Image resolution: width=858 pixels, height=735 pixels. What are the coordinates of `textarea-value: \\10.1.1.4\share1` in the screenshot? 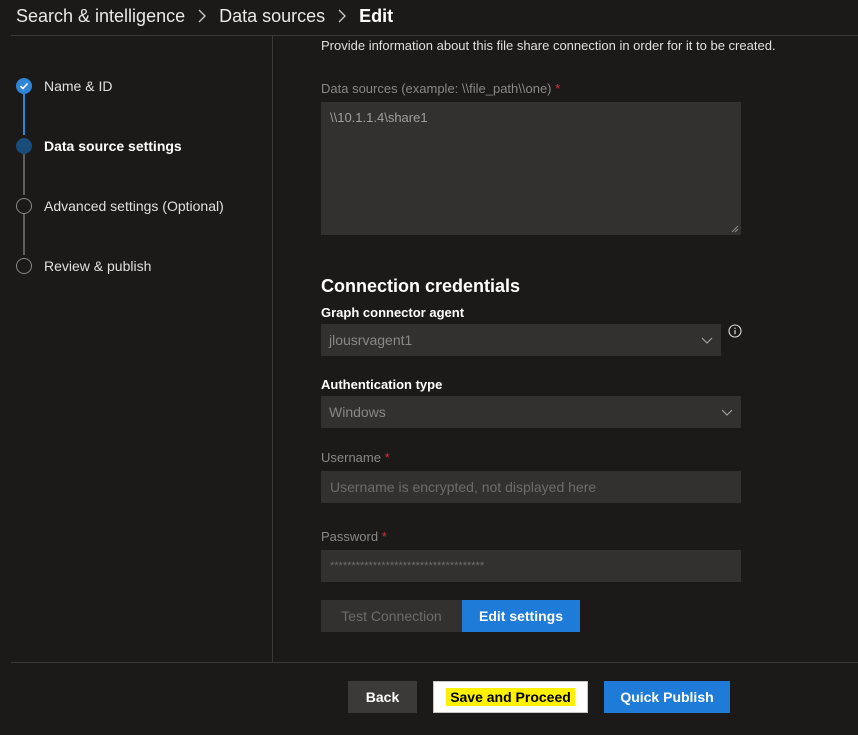 It's located at (379, 117).